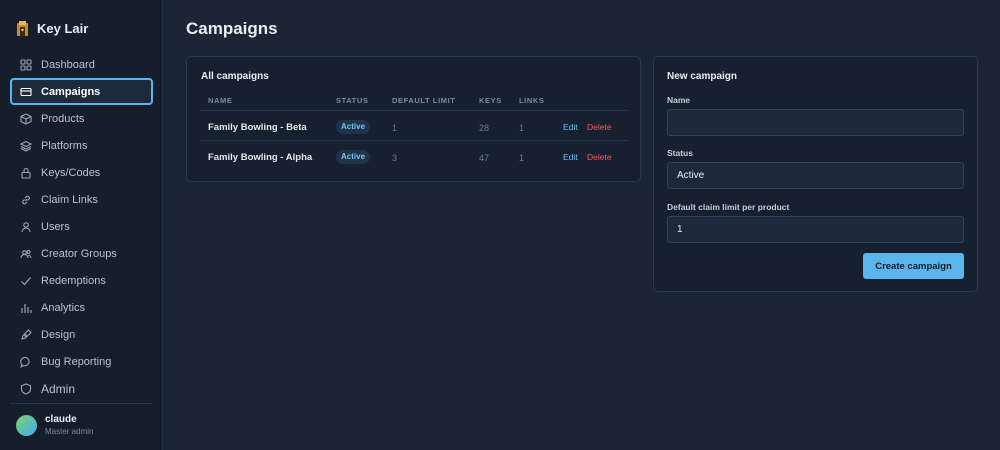 Image resolution: width=1000 pixels, height=450 pixels. What do you see at coordinates (395, 158) in the screenshot?
I see `default-limit-value: 3` at bounding box center [395, 158].